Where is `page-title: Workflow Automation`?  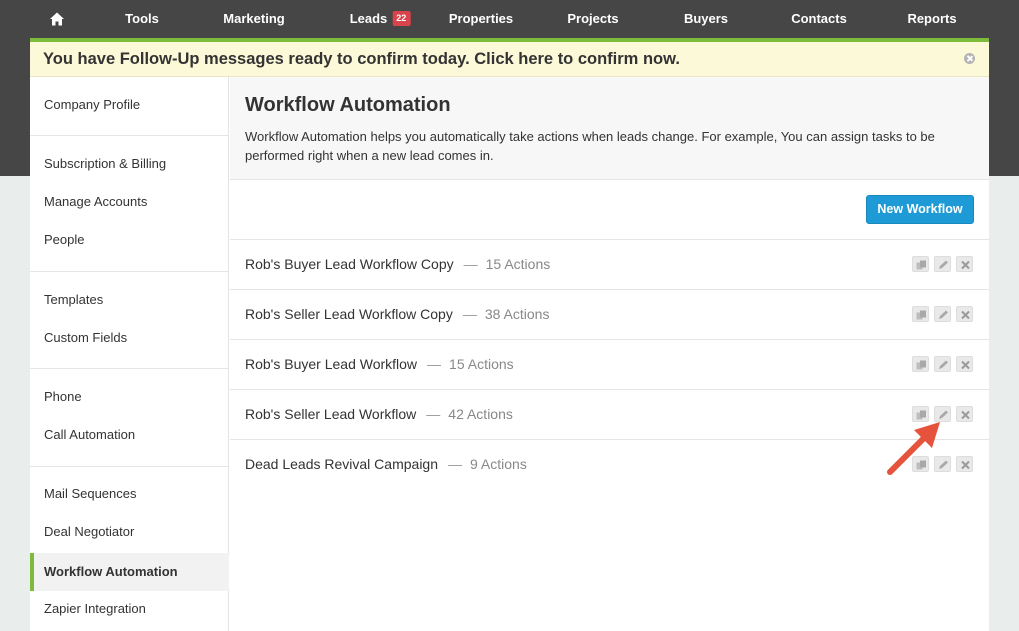 page-title: Workflow Automation is located at coordinates (348, 105).